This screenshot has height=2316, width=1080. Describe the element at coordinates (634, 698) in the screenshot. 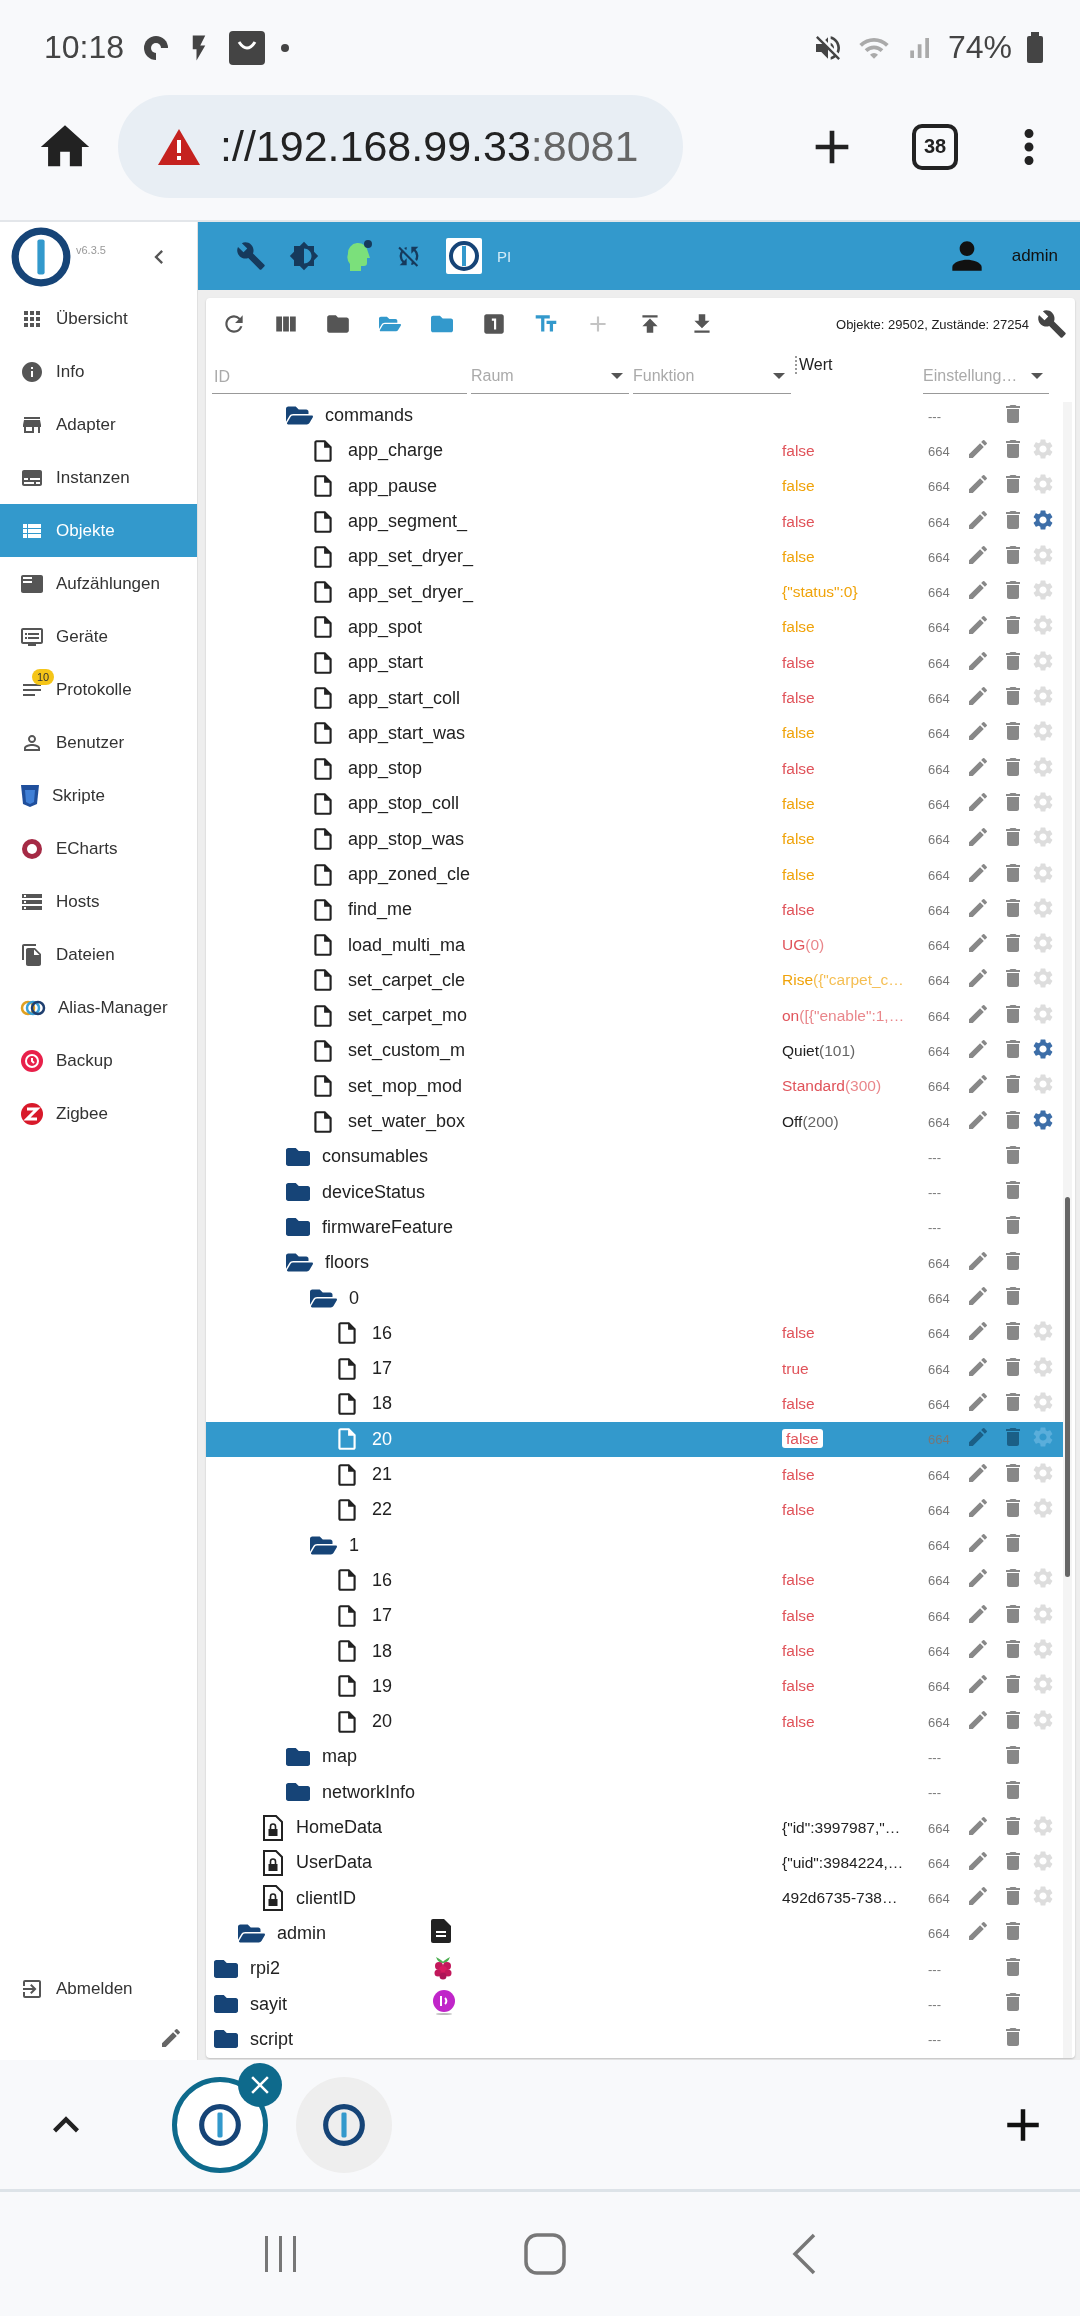

I see `tree-row: app_start_coll false 664` at that location.